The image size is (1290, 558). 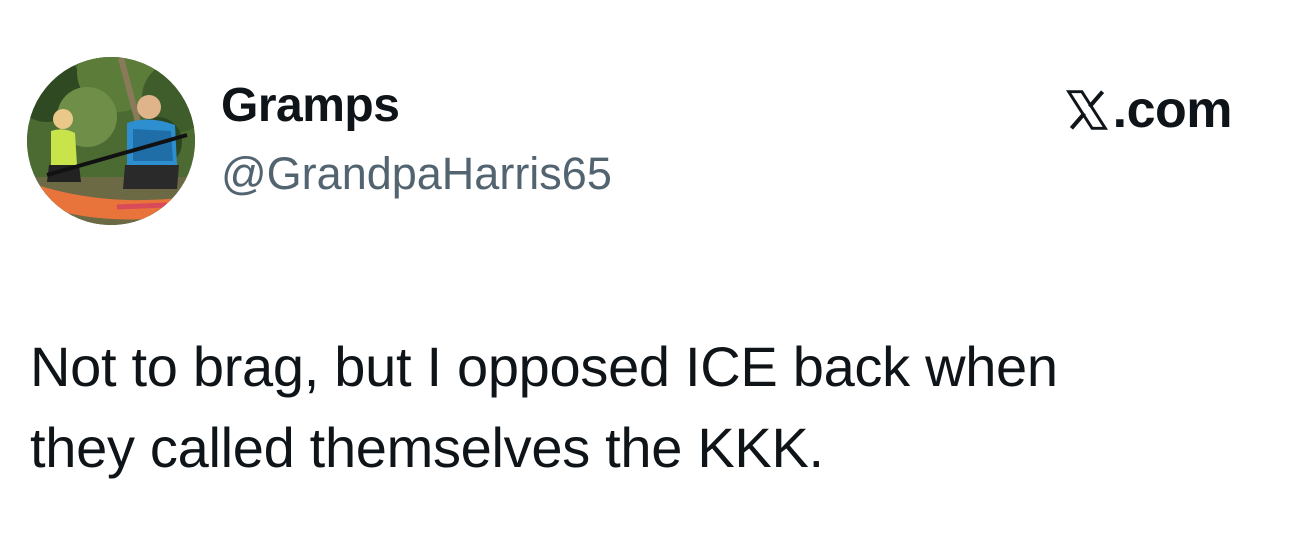 What do you see at coordinates (1172, 110) in the screenshot?
I see `brand-domain: .com` at bounding box center [1172, 110].